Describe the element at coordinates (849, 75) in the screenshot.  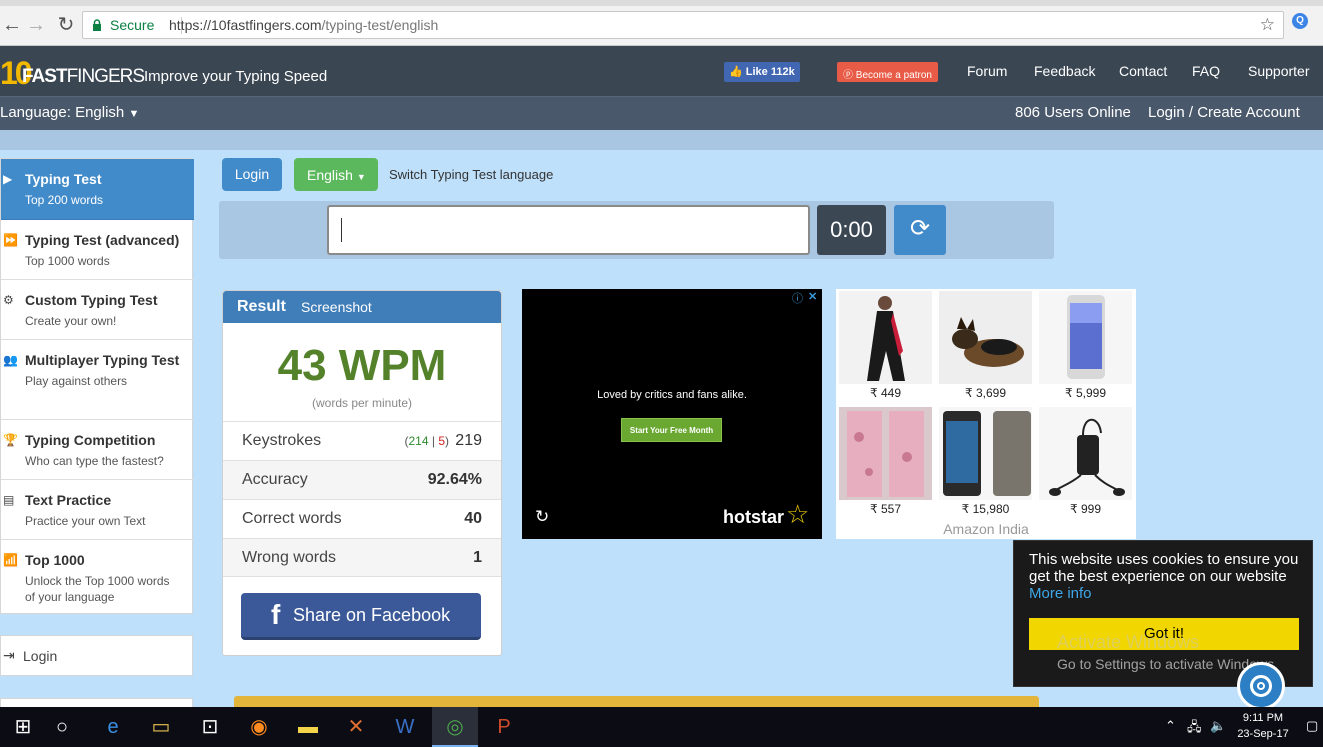
I see `patreon-icon: ⓟ` at that location.